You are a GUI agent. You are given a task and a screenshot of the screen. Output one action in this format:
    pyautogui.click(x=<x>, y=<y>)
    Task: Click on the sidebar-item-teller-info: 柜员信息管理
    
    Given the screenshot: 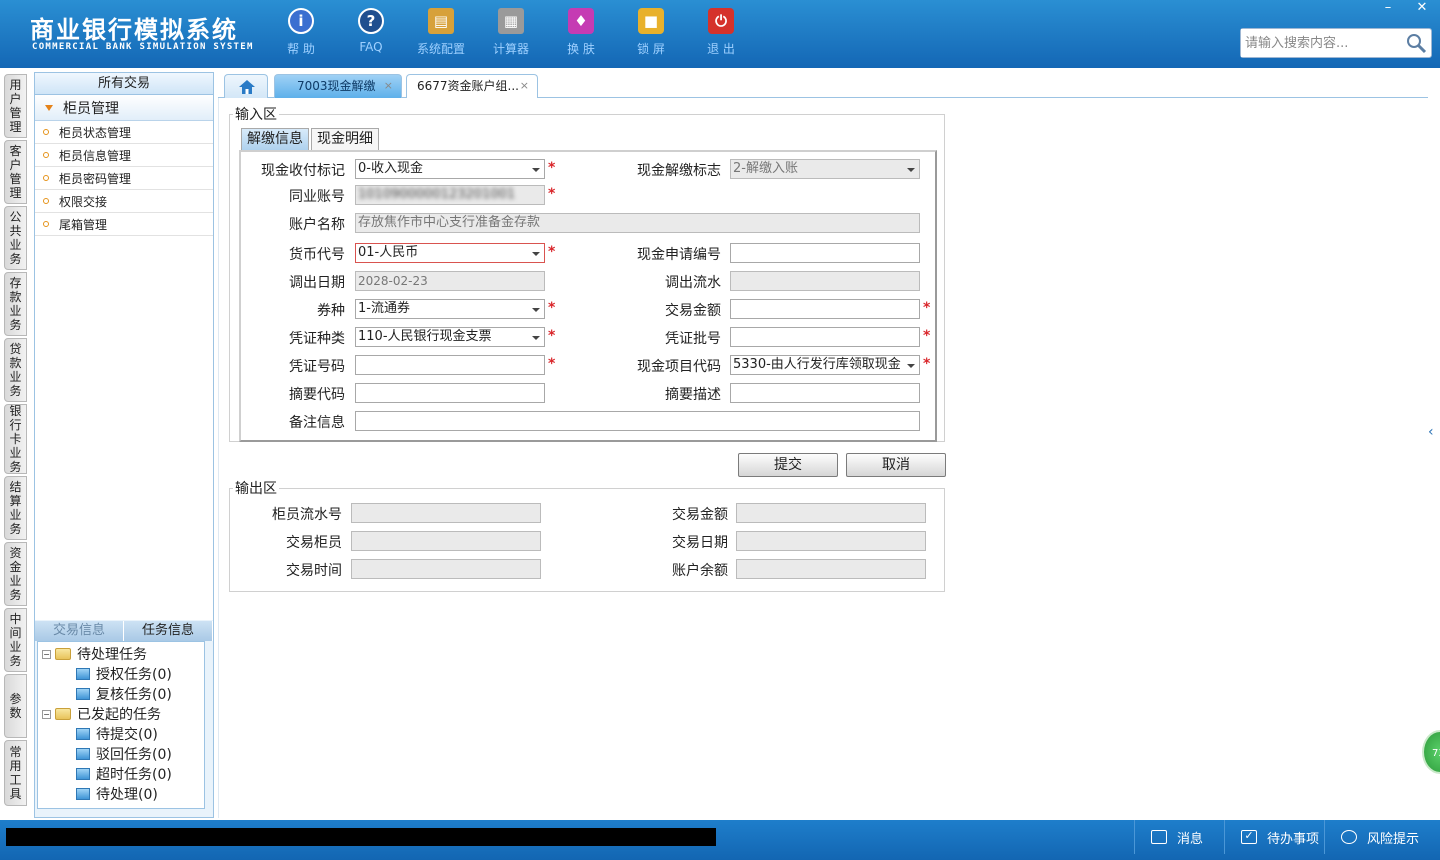 What is the action you would take?
    pyautogui.click(x=124, y=155)
    